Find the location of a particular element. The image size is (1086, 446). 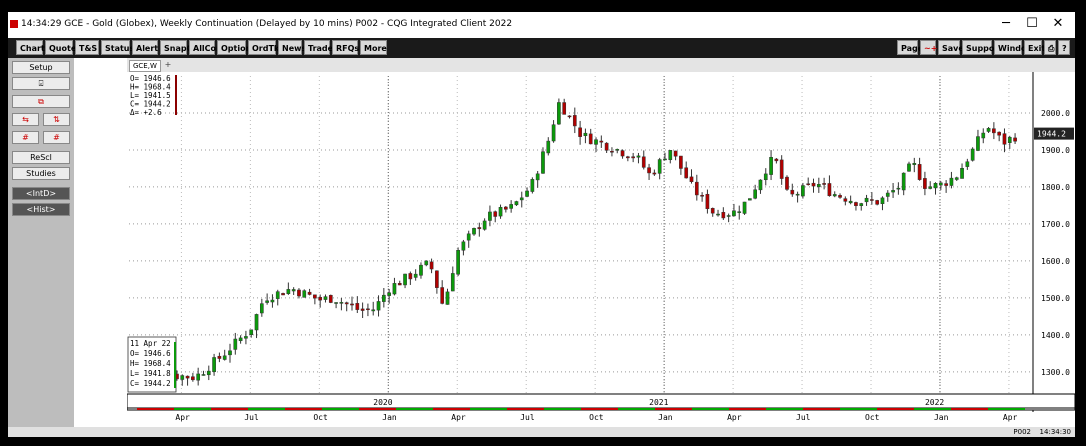

interval-button: <IntD> is located at coordinates (41, 193).